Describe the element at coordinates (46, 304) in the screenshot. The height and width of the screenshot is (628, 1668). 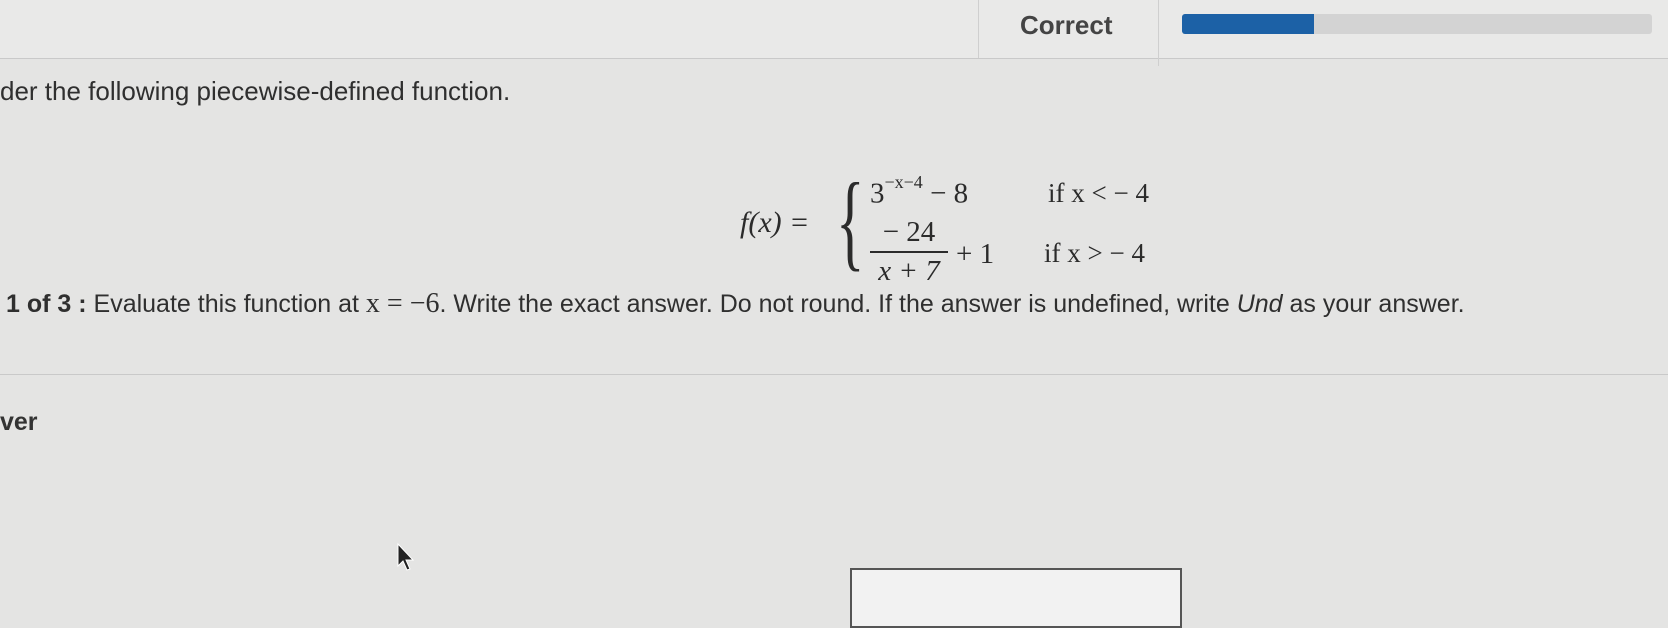
I see `question-number: 1 of 3 :` at that location.